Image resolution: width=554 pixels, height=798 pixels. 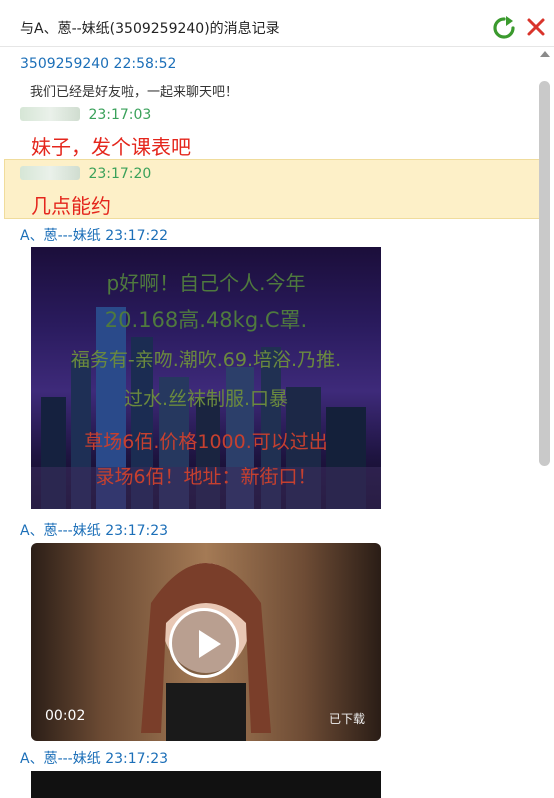 I want to click on play-icon, so click(x=204, y=643).